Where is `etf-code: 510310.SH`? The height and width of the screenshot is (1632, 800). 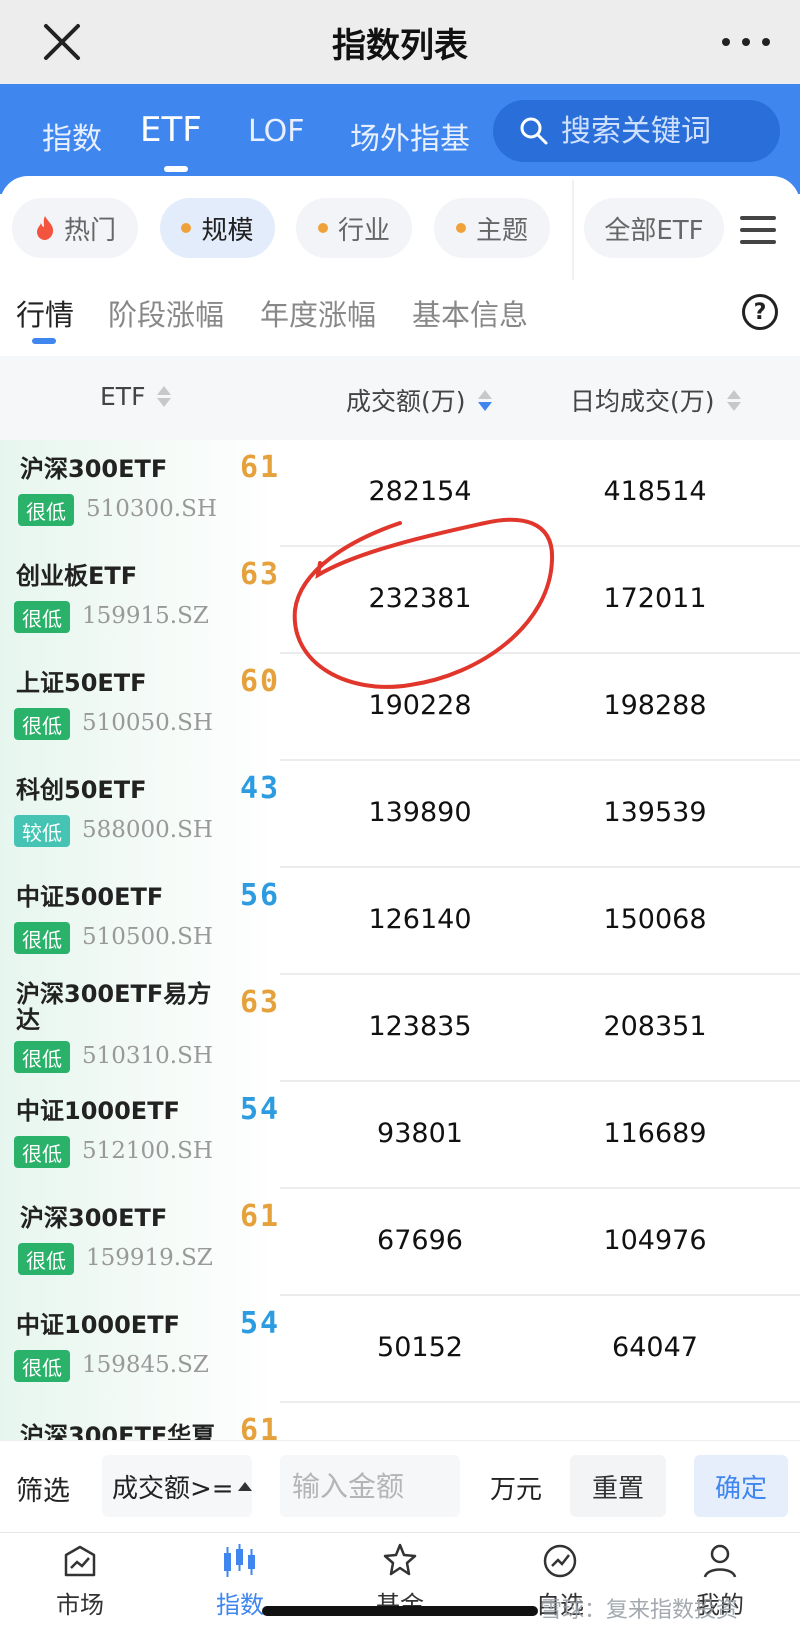 etf-code: 510310.SH is located at coordinates (147, 1056).